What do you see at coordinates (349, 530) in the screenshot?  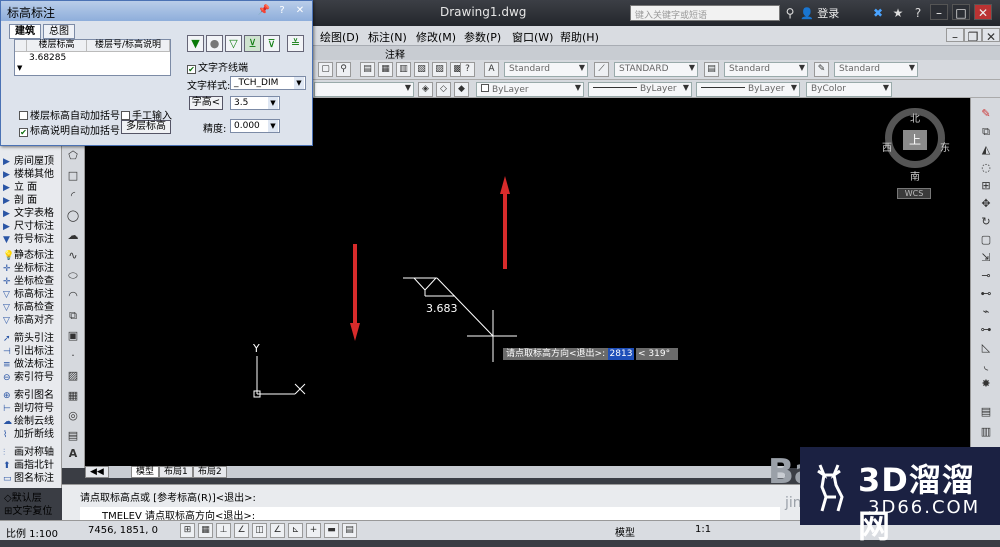 I see `qp-icon: ▤` at bounding box center [349, 530].